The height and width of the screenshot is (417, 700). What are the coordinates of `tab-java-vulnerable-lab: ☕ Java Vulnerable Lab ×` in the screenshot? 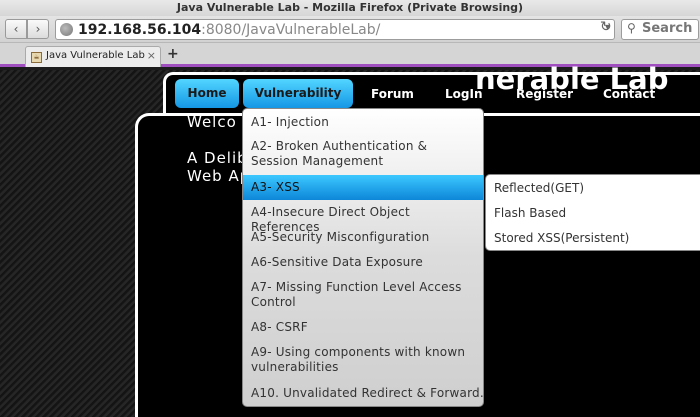 It's located at (93, 56).